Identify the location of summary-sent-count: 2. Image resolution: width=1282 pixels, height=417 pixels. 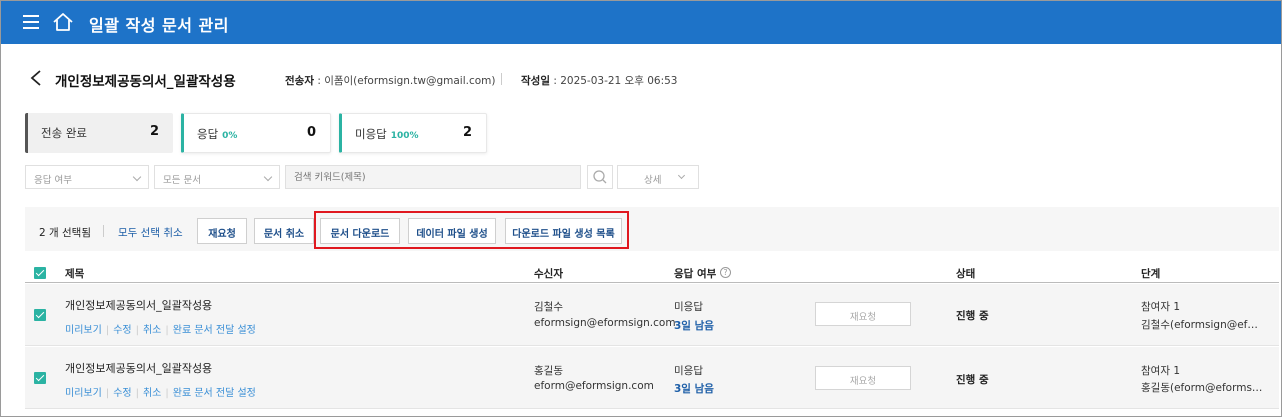
(154, 131).